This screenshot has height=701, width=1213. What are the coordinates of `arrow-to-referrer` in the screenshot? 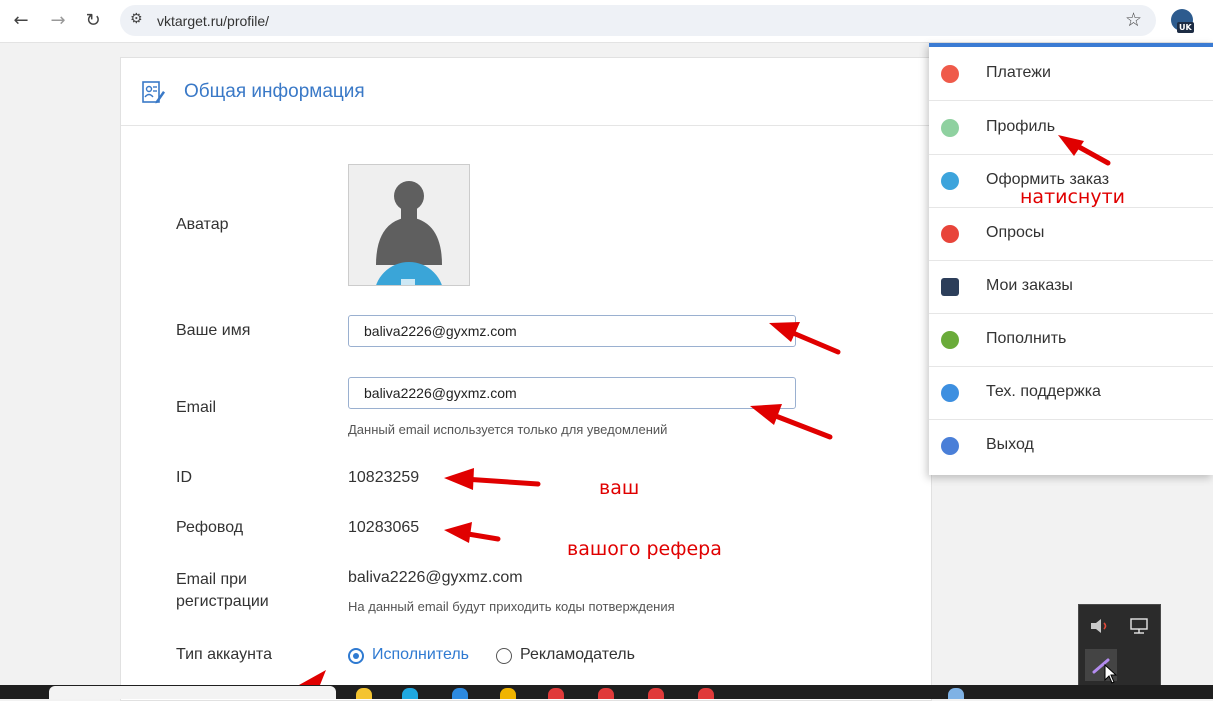 It's located at (472, 532).